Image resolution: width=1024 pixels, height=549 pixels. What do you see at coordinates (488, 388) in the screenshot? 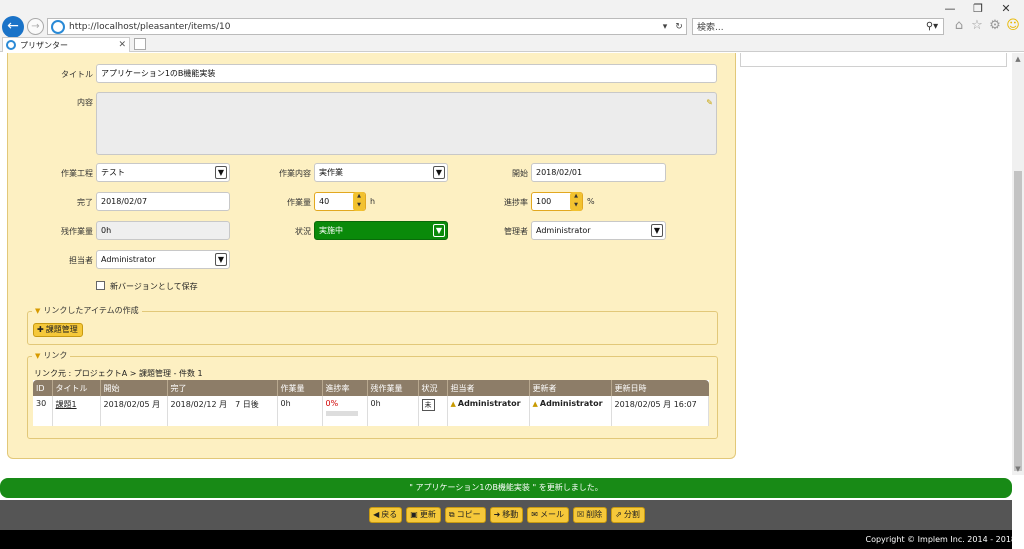
I see `col-owner: 担当者` at bounding box center [488, 388].